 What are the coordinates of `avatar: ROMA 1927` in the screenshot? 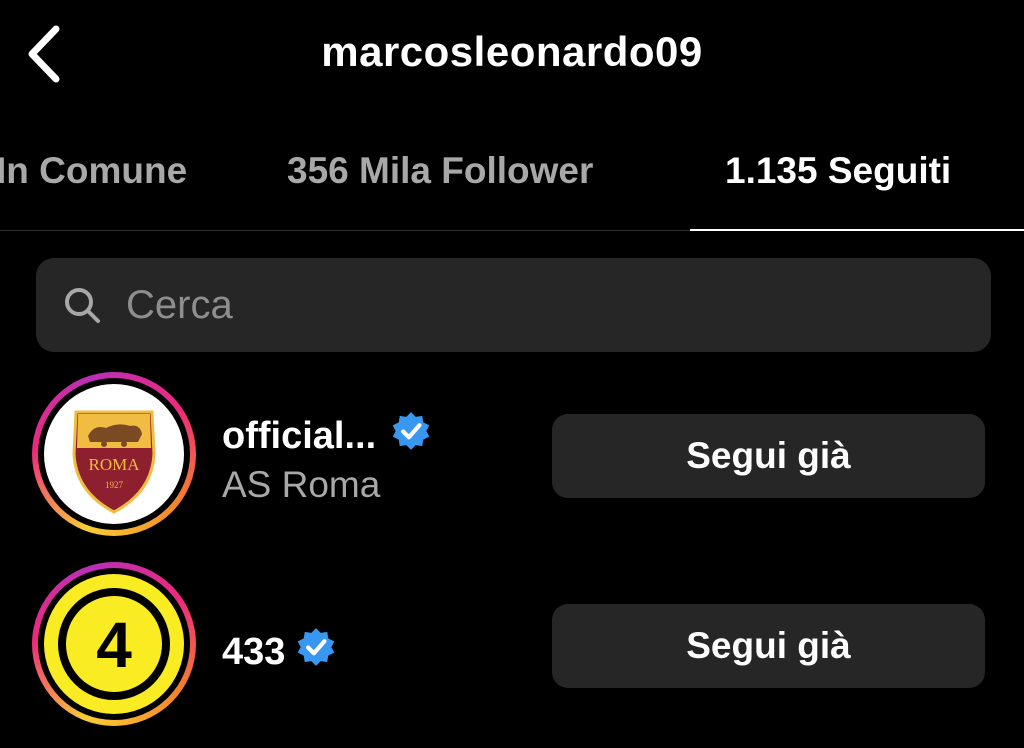 It's located at (114, 454).